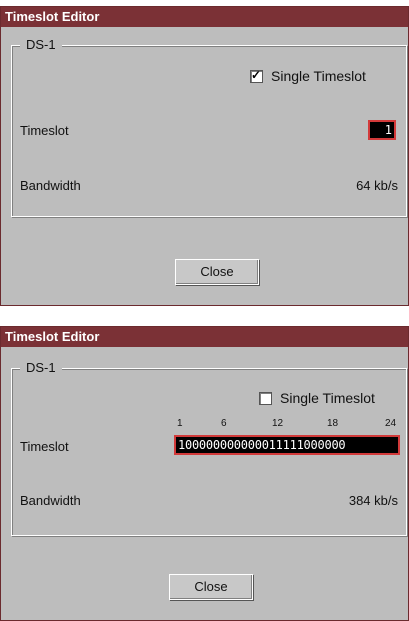 The image size is (409, 621). I want to click on timeslot-bitmask-input: 100000000000011111000000, so click(287, 445).